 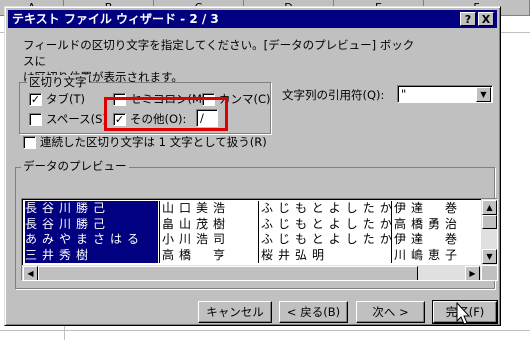 I want to click on preview-column-2: 山口美浩 畠山茂樹 小川浩司 高橋 亨, so click(x=209, y=232).